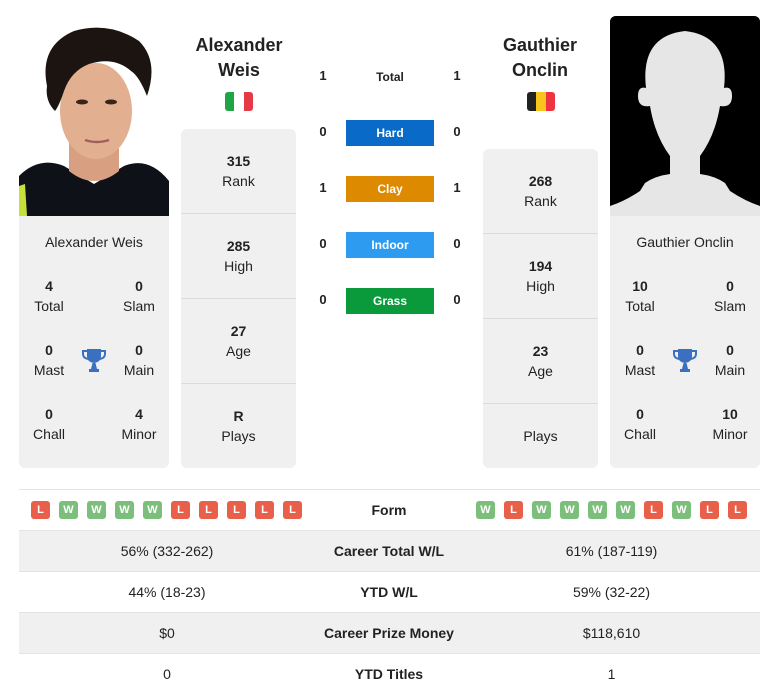 The image size is (779, 699). Describe the element at coordinates (457, 187) in the screenshot. I see `h2h-clay-p2: 1` at that location.